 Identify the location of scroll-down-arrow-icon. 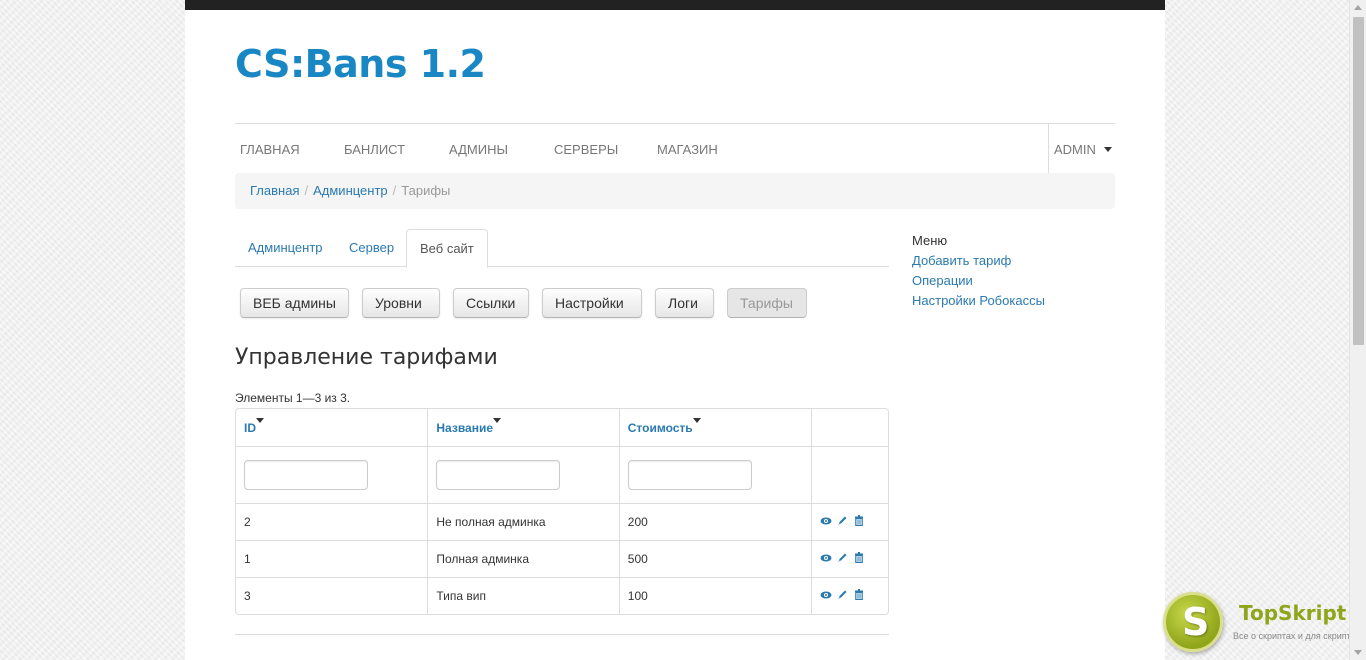
(1358, 652).